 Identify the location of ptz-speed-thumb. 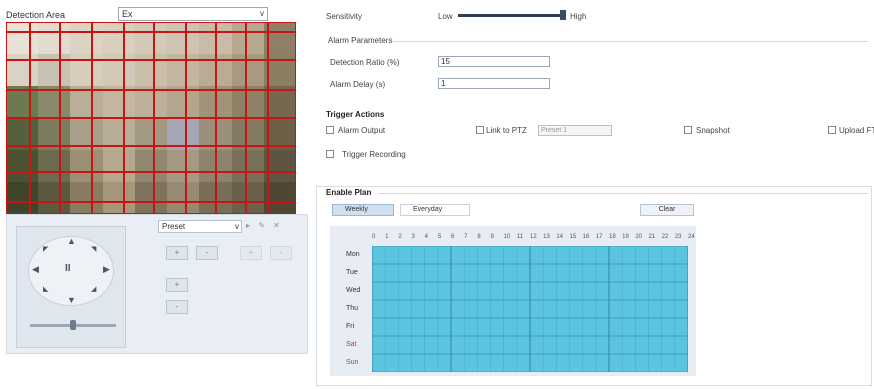
(73, 325).